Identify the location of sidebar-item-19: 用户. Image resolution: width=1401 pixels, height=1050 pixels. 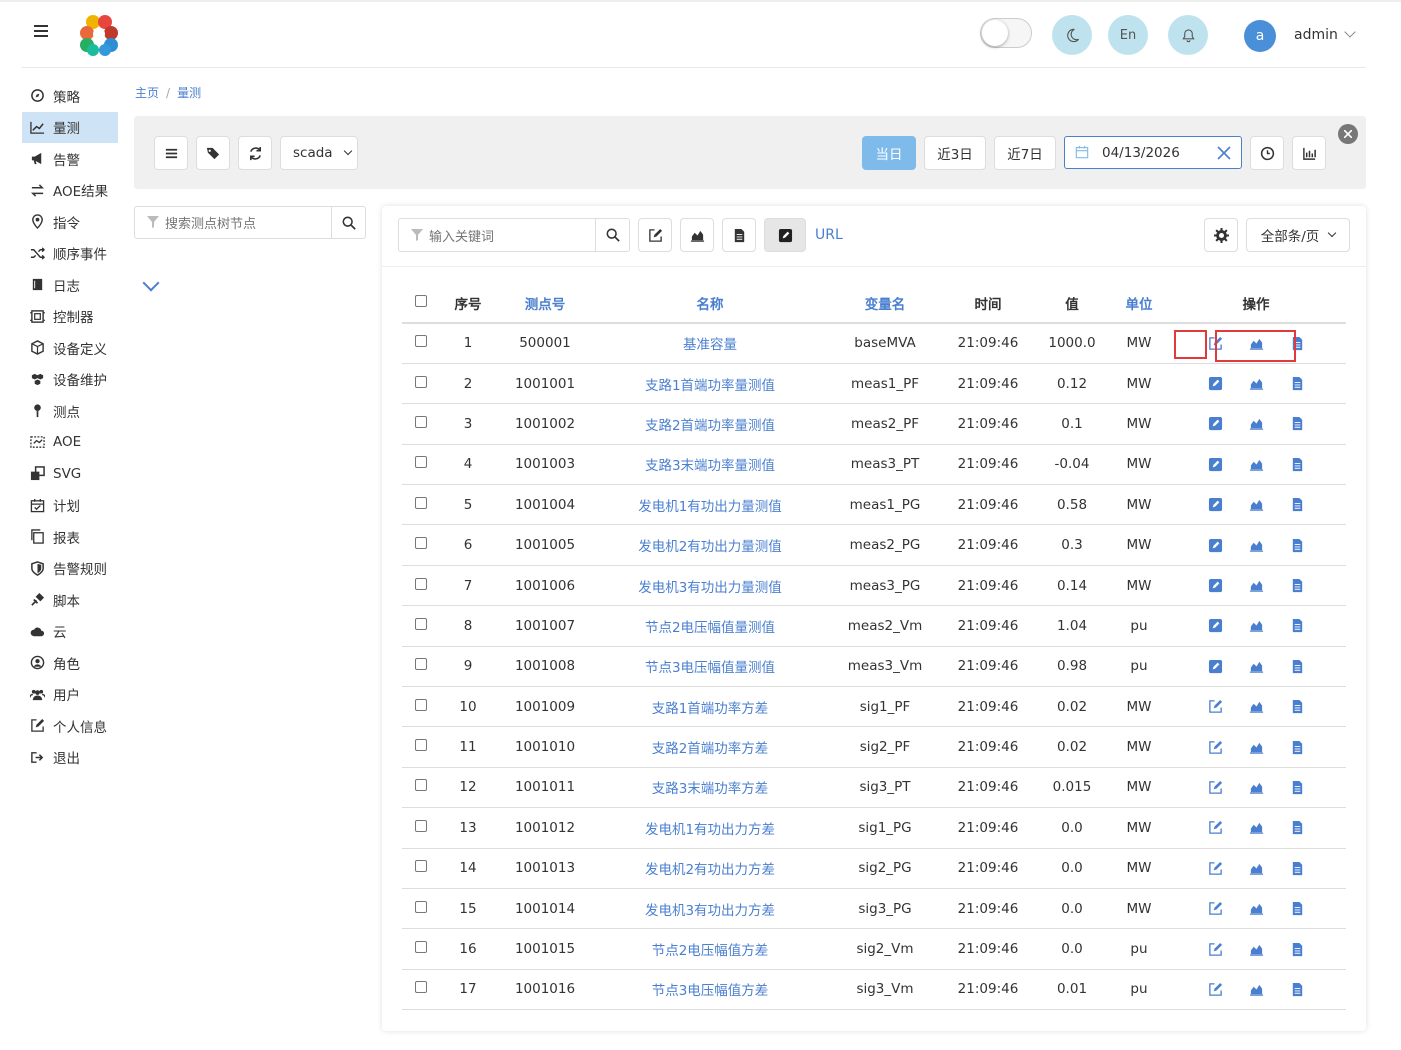
(70, 695).